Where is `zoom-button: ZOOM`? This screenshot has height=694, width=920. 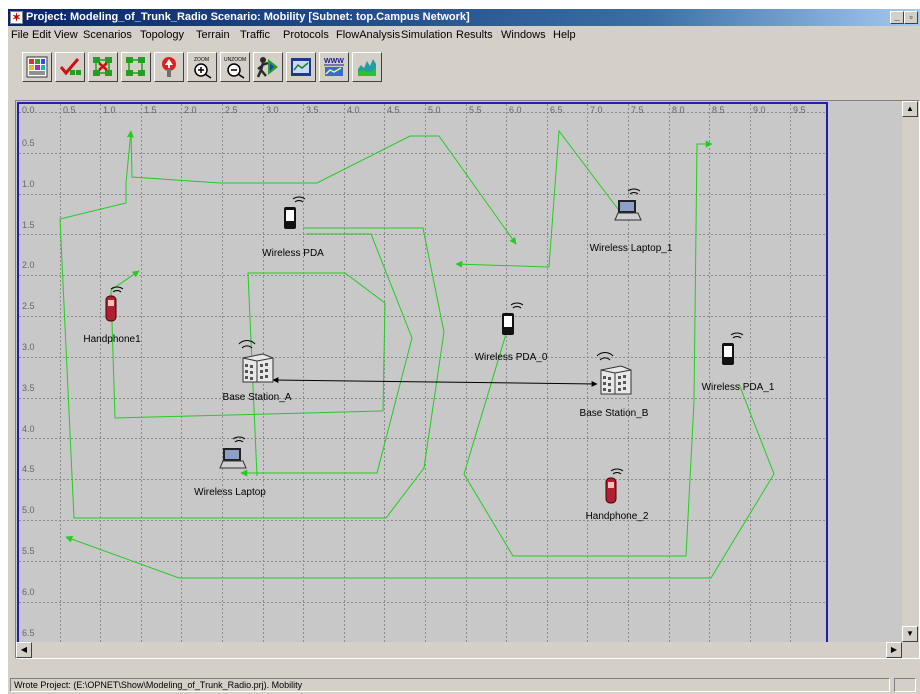
zoom-button: ZOOM is located at coordinates (202, 67).